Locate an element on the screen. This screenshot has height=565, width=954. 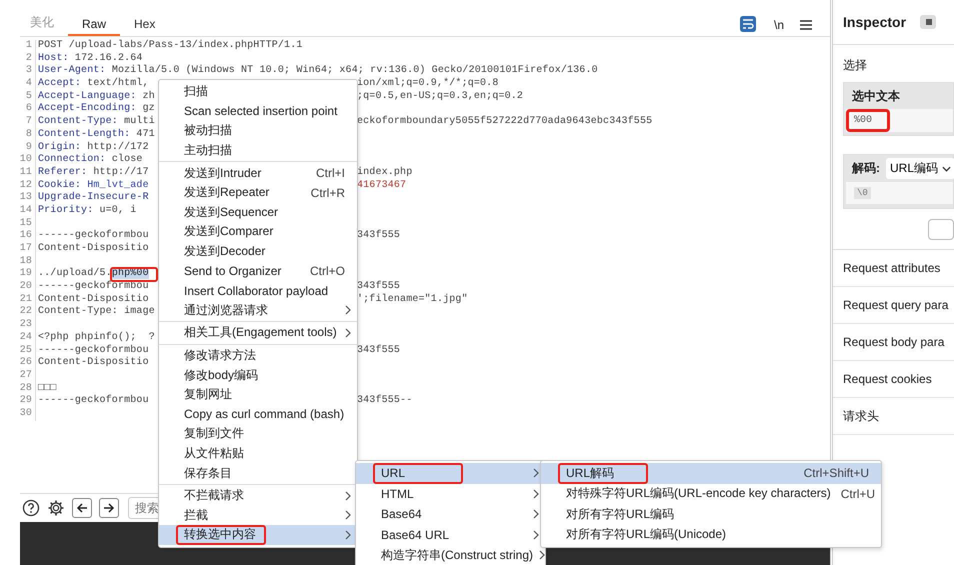
encoding-dropdown: URL编码 is located at coordinates (920, 168).